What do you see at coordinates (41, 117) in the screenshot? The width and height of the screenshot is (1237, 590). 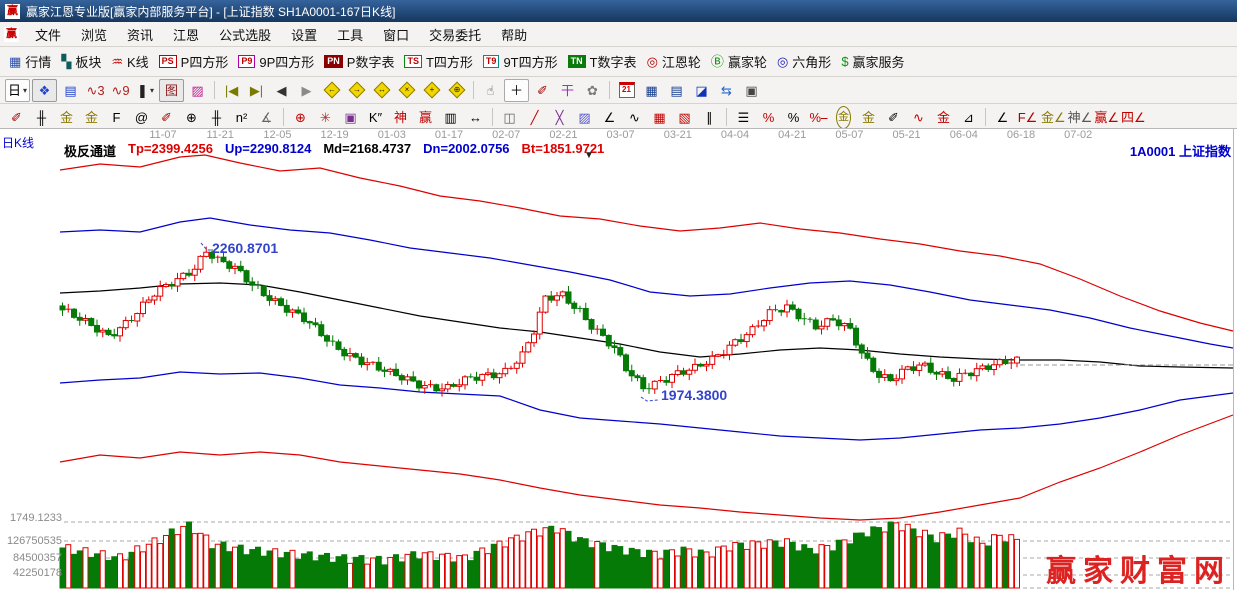 I see `ruler-tool: ╫` at bounding box center [41, 117].